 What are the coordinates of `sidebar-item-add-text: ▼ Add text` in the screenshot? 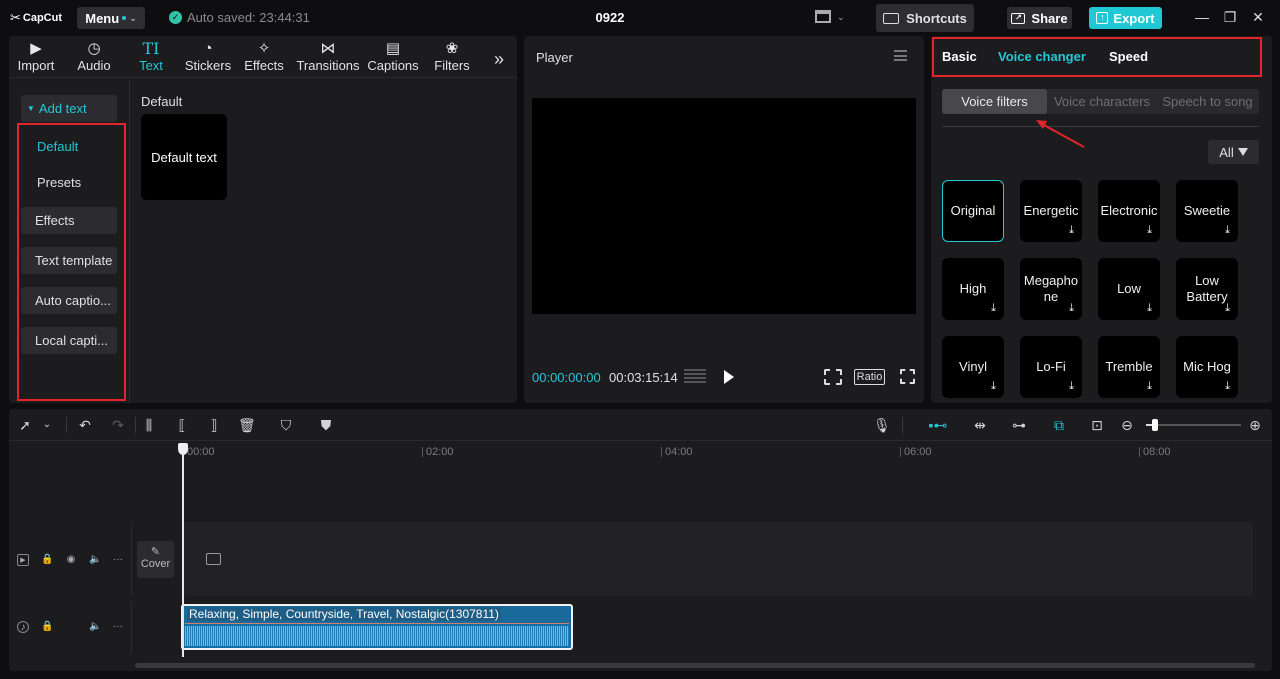 It's located at (69, 108).